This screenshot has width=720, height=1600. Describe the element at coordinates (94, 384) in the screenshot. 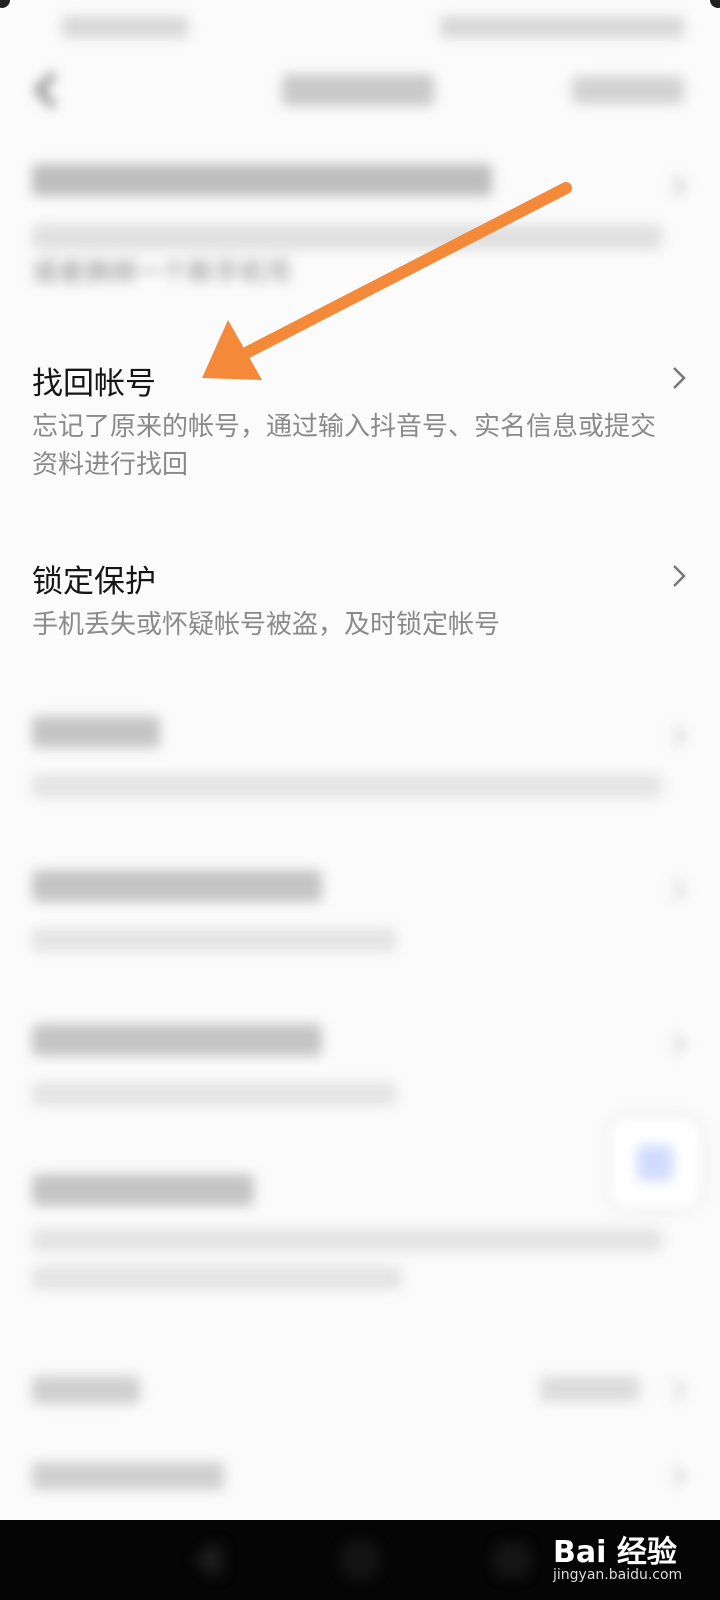

I see `item-title: 找回帐号` at that location.